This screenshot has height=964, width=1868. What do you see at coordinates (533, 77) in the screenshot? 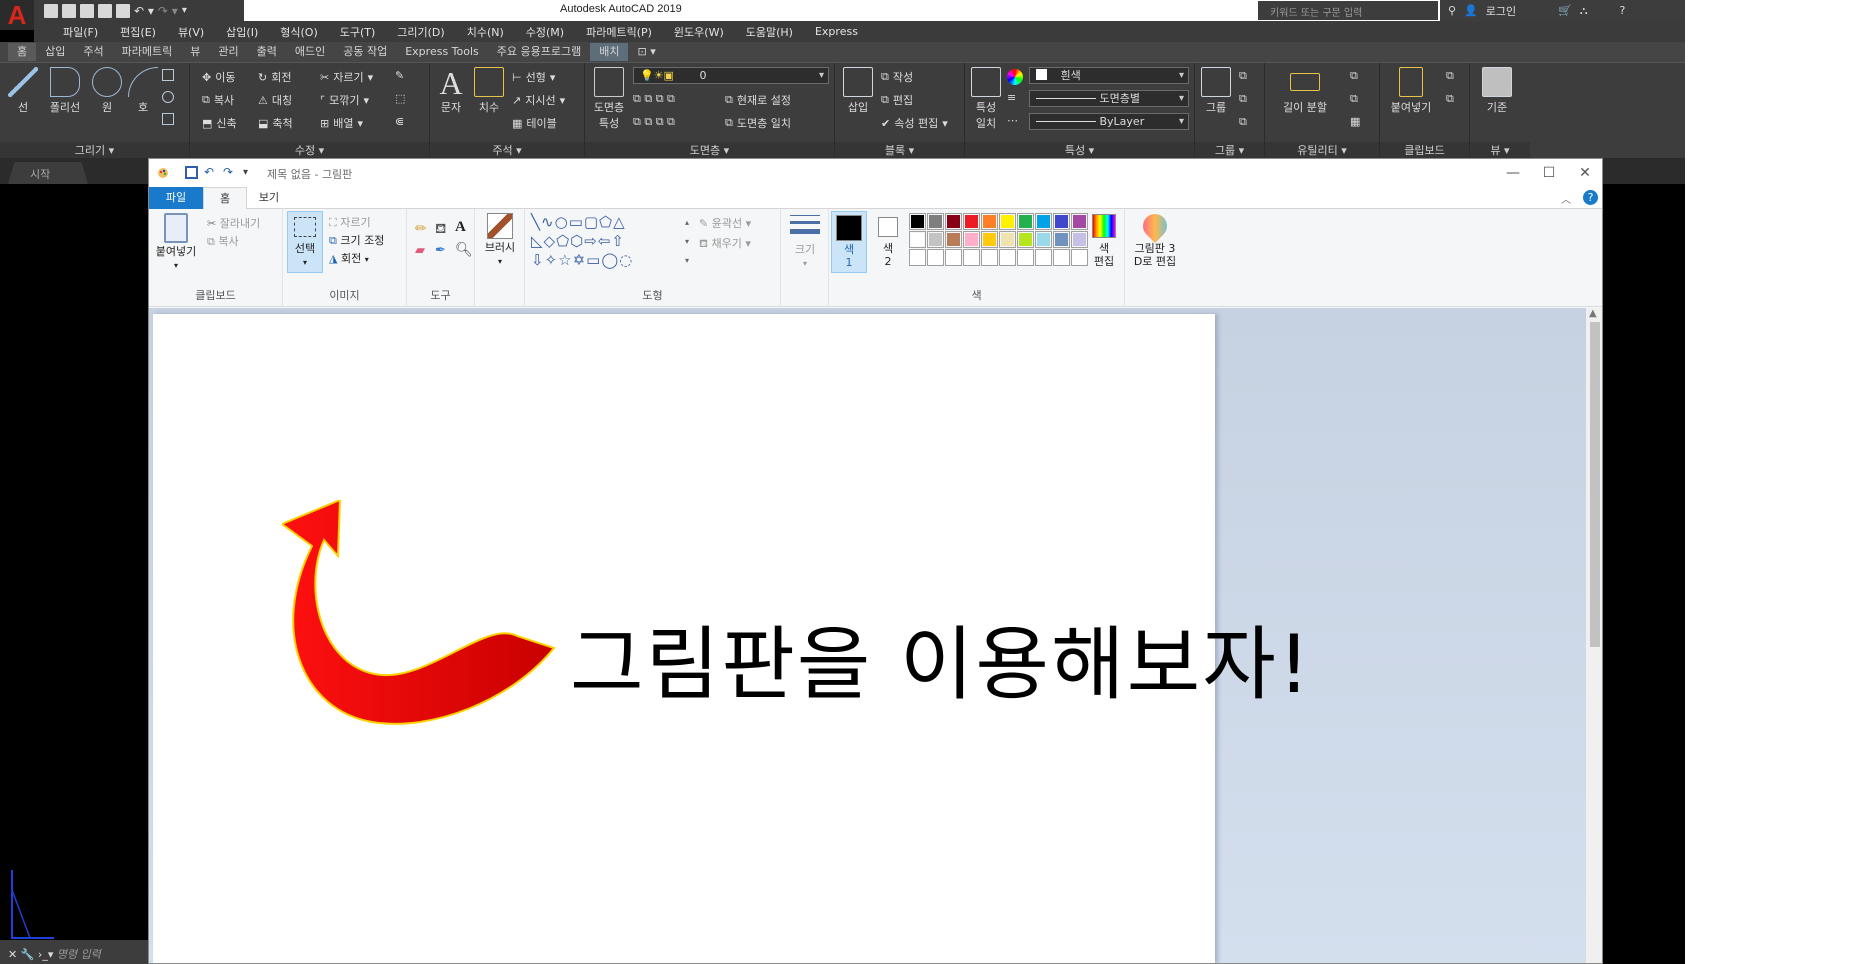
I see `linear-dim-button: ⊢ 선형 ▾` at bounding box center [533, 77].